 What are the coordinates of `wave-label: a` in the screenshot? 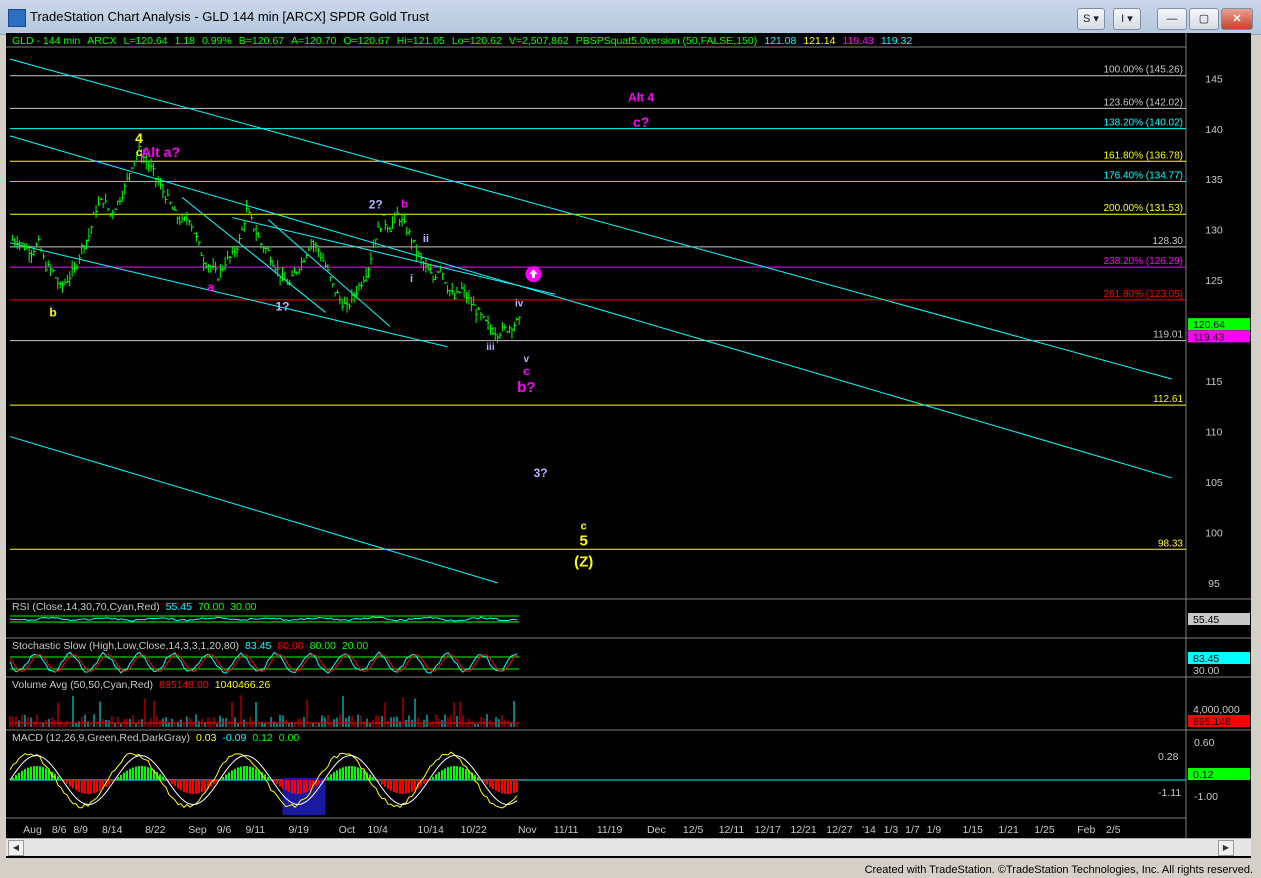 It's located at (210, 287).